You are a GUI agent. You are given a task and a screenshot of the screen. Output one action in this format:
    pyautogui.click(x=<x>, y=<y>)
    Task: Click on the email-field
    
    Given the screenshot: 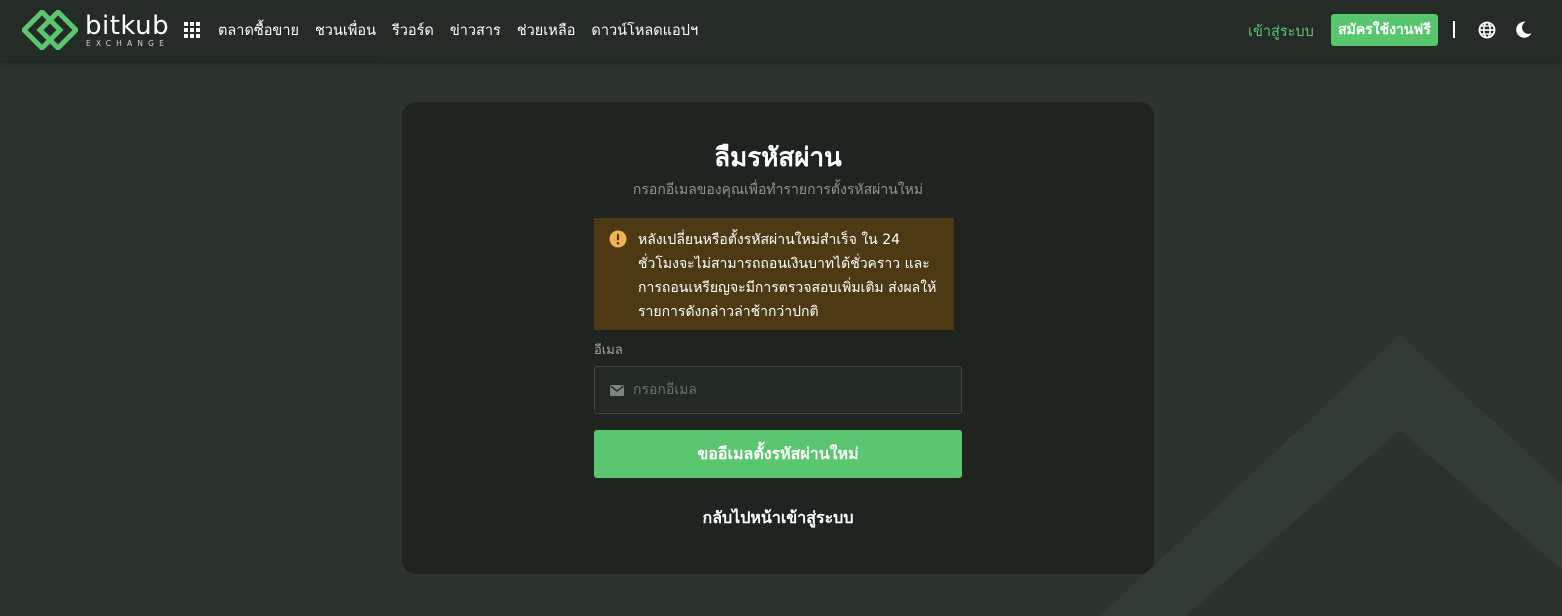 What is the action you would take?
    pyautogui.click(x=778, y=390)
    